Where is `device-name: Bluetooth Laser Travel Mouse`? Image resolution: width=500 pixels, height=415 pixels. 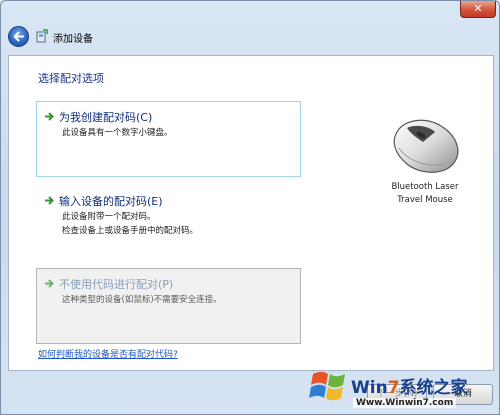 device-name: Bluetooth Laser Travel Mouse is located at coordinates (425, 194).